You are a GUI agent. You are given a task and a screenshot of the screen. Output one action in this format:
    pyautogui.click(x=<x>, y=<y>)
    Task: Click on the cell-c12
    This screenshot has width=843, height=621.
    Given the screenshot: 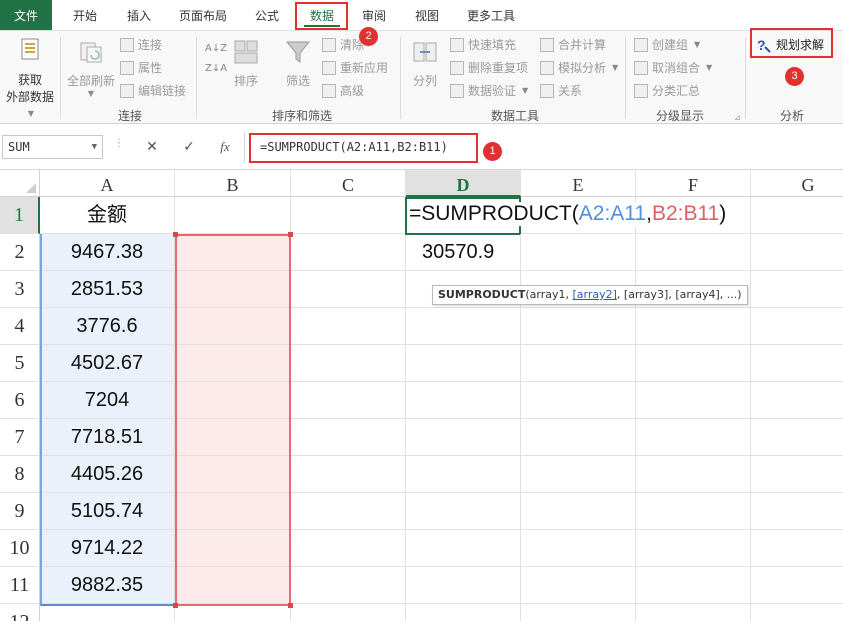 What is the action you would take?
    pyautogui.click(x=348, y=612)
    